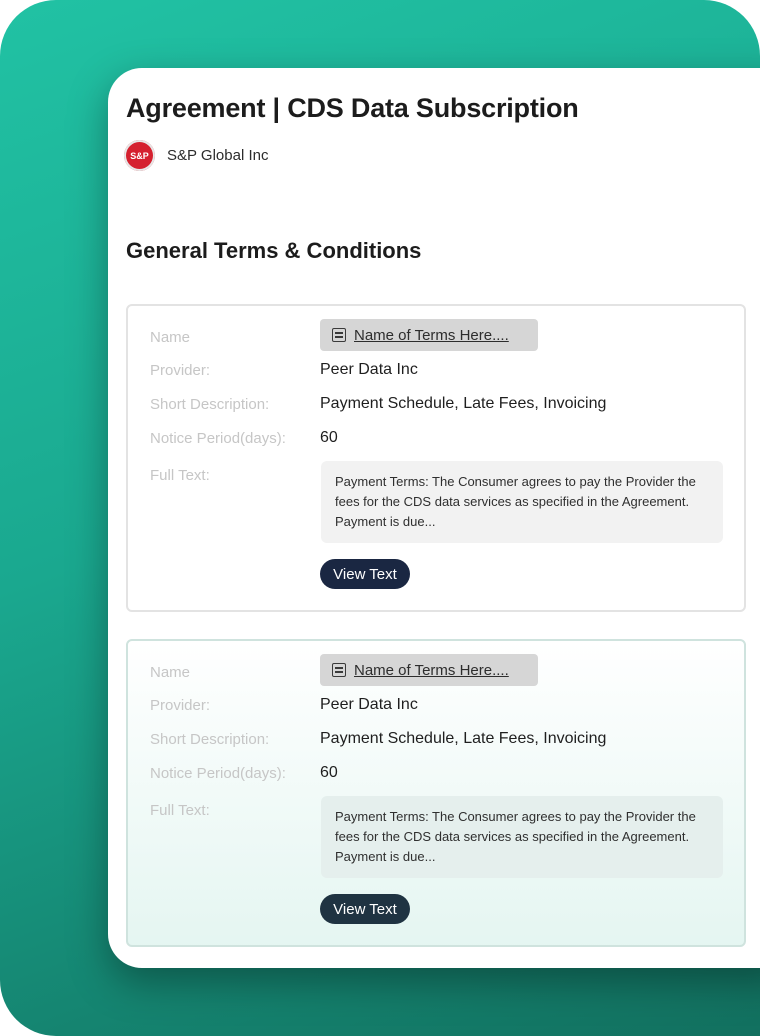  What do you see at coordinates (274, 250) in the screenshot?
I see `section-title: General Terms & Conditions` at bounding box center [274, 250].